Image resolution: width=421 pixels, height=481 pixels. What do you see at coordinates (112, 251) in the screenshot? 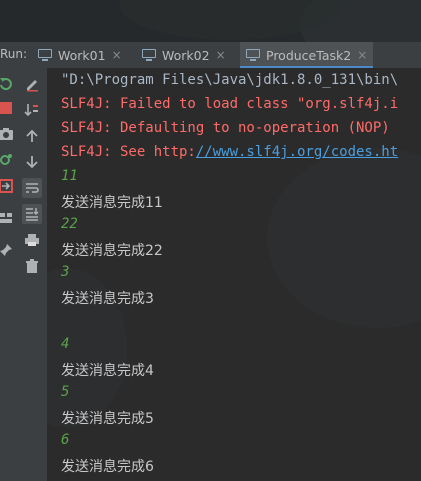
I see `output-message: 发送消息完成22` at bounding box center [112, 251].